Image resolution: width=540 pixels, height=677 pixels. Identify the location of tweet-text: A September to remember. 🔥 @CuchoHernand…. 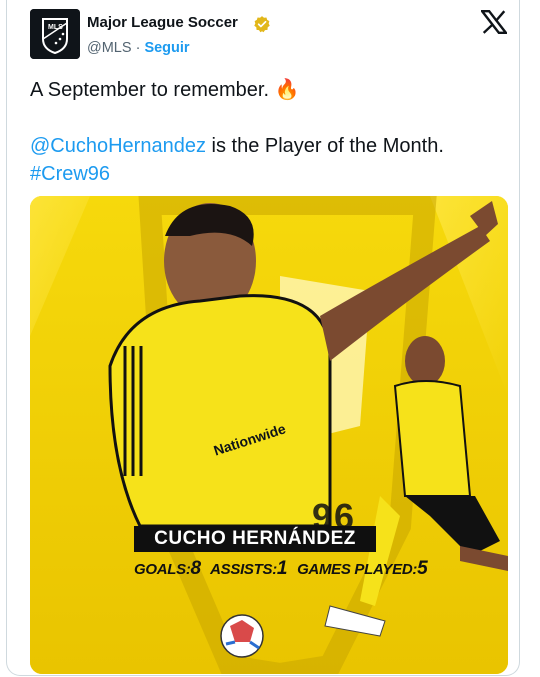
(270, 132).